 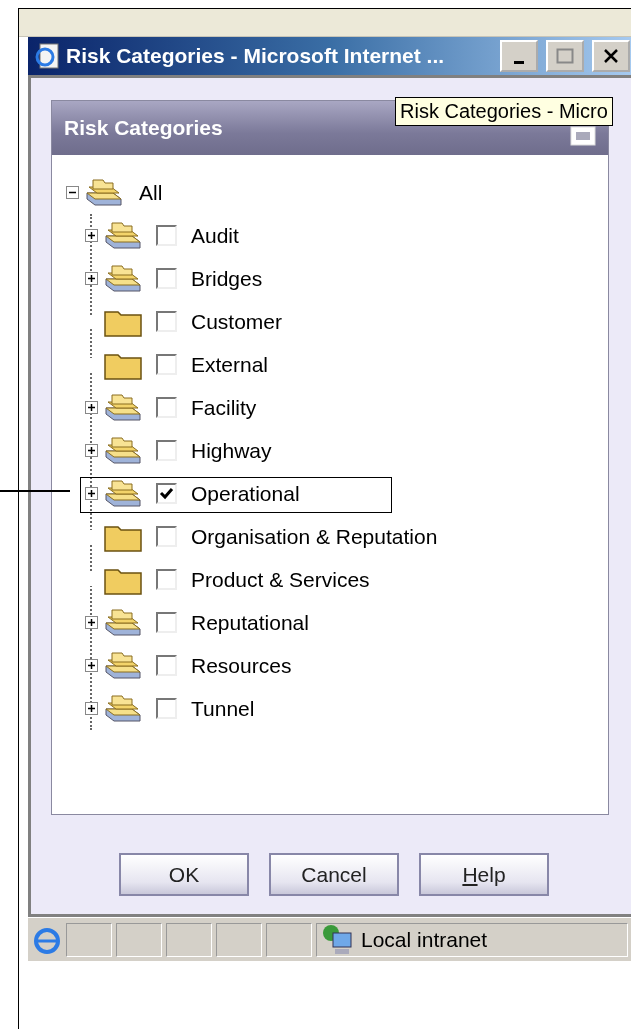 What do you see at coordinates (151, 192) in the screenshot?
I see `tree-item: All` at bounding box center [151, 192].